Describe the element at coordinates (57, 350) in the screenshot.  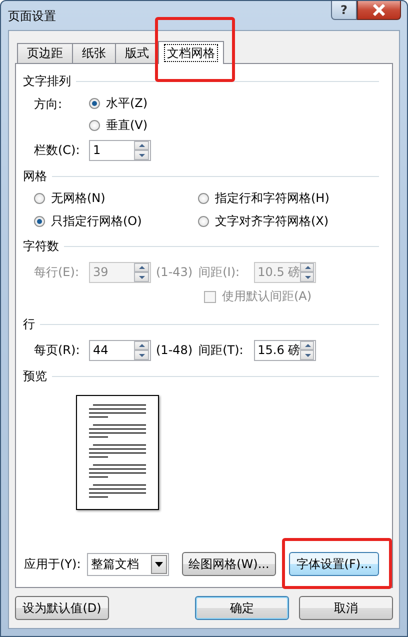
I see `field-label: 每页(R):` at that location.